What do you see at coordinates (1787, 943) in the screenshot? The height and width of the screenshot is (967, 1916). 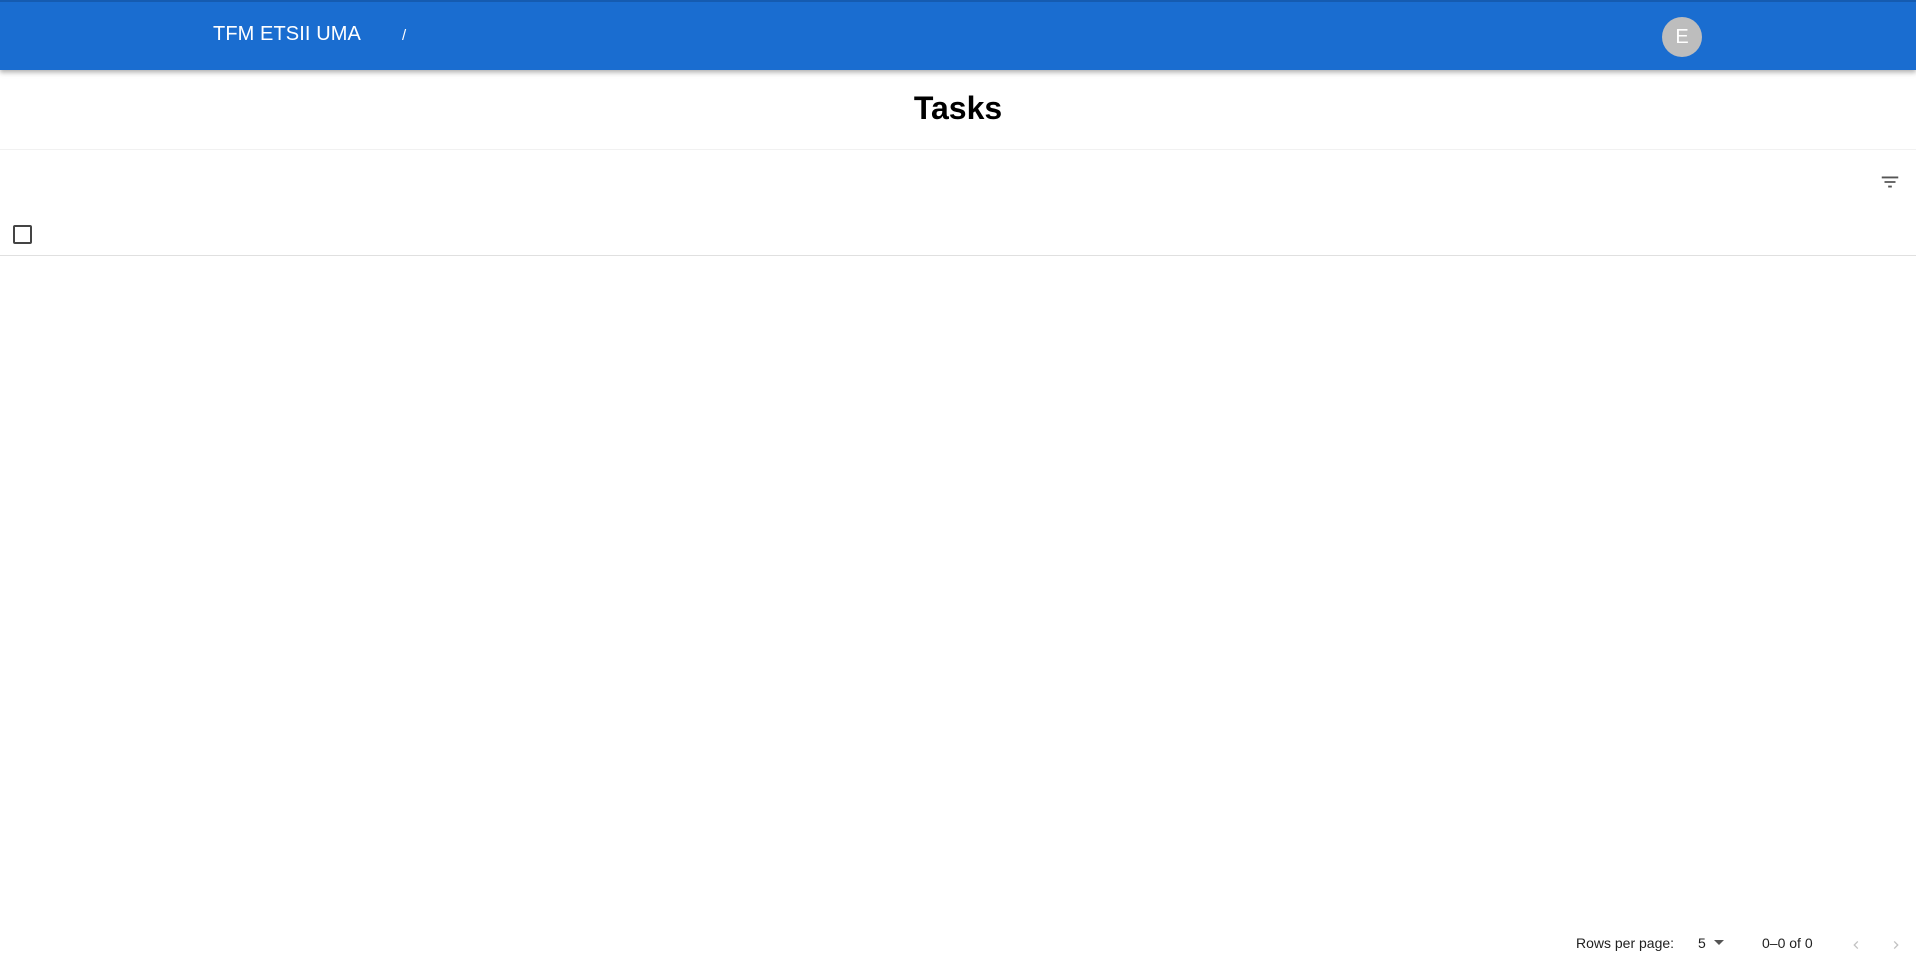 I see `page-range-text: 0–0 of 0` at bounding box center [1787, 943].